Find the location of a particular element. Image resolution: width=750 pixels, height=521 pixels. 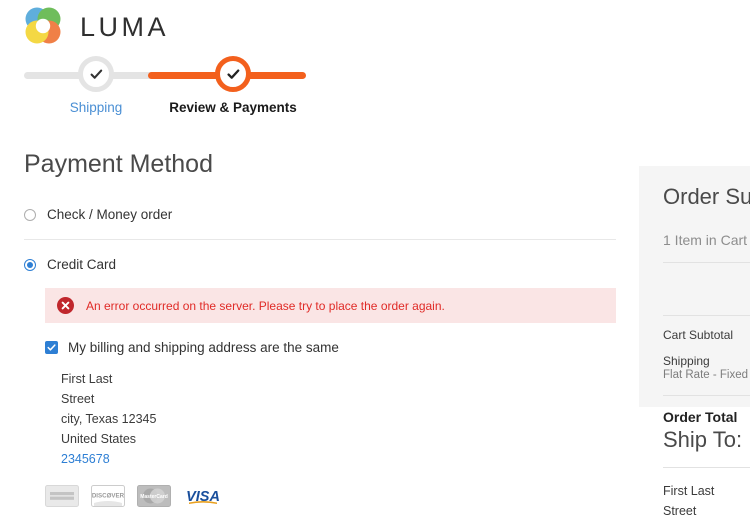

page-header: LUMA is located at coordinates (375, 26).